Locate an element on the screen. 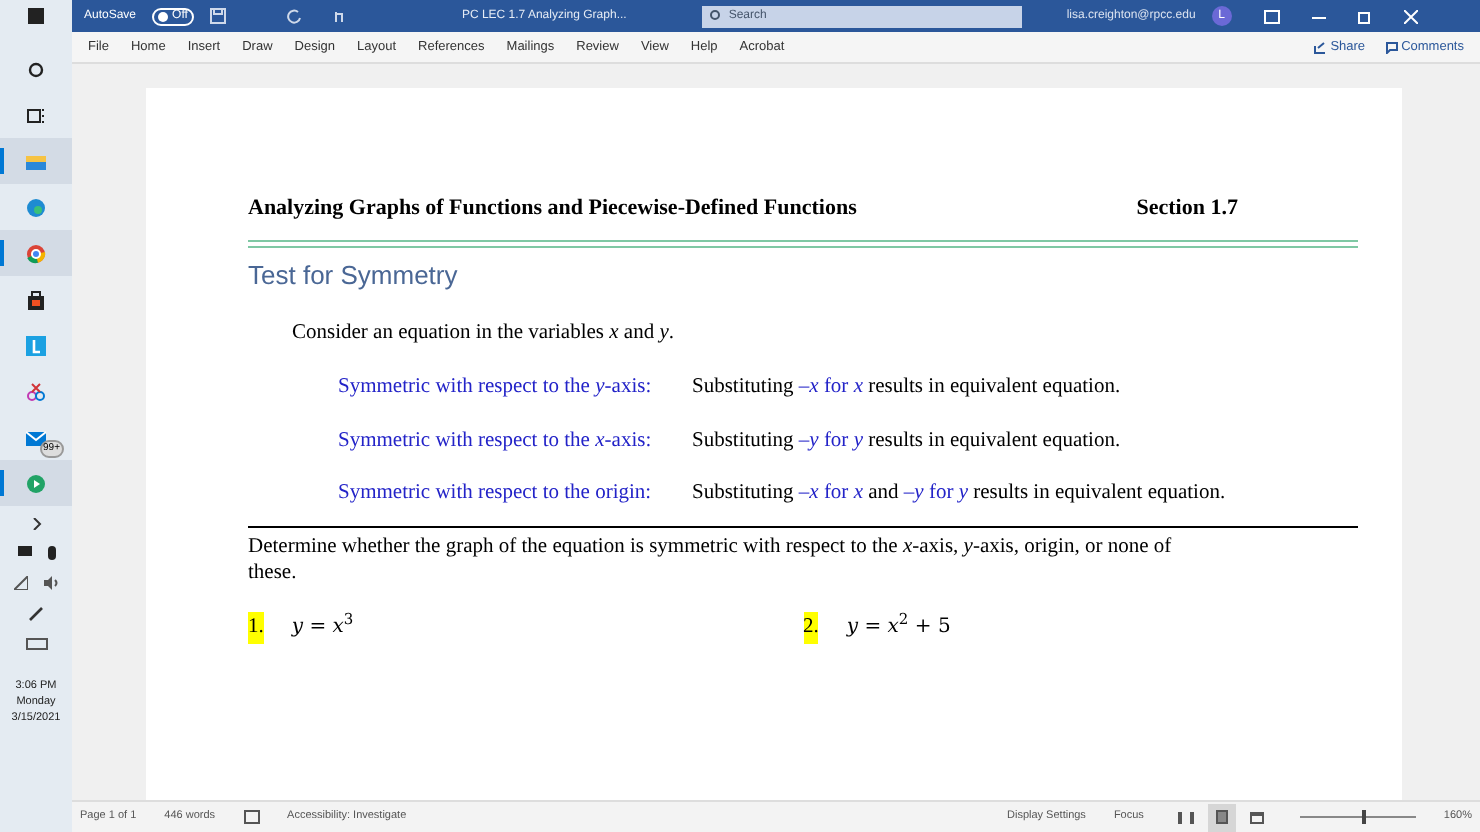 The height and width of the screenshot is (832, 1480). problem-number: 2. is located at coordinates (811, 628).